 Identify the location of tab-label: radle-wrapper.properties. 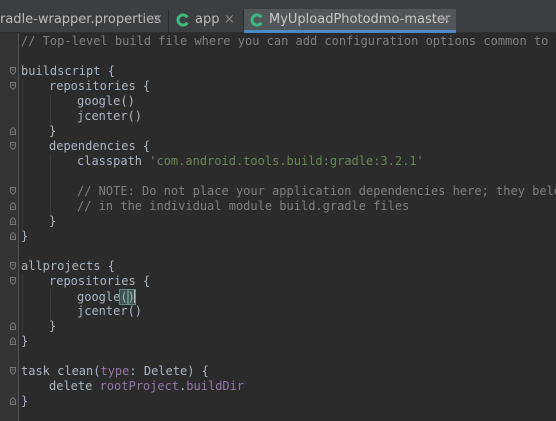
(80, 19).